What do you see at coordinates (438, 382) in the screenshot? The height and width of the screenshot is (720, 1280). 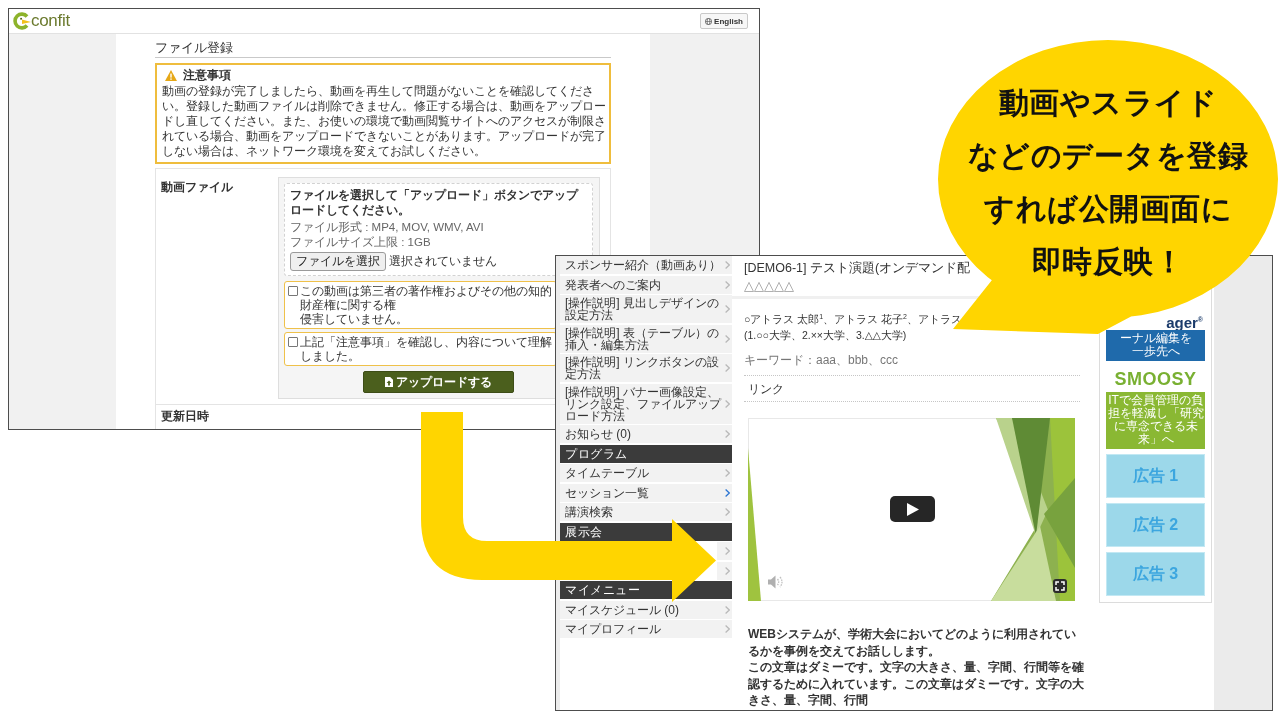 I see `upload-button: アップロードする` at bounding box center [438, 382].